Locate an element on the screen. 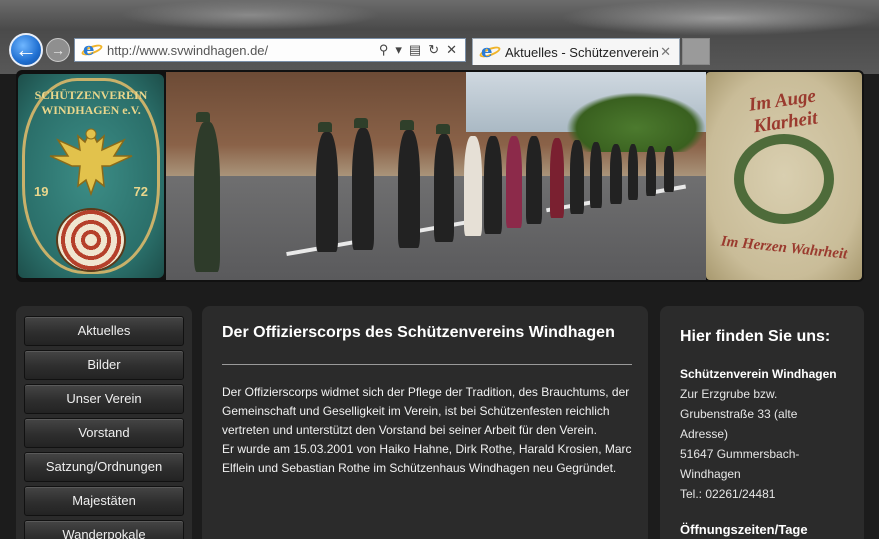 The image size is (879, 539). crest-year-left: 19 is located at coordinates (41, 191).